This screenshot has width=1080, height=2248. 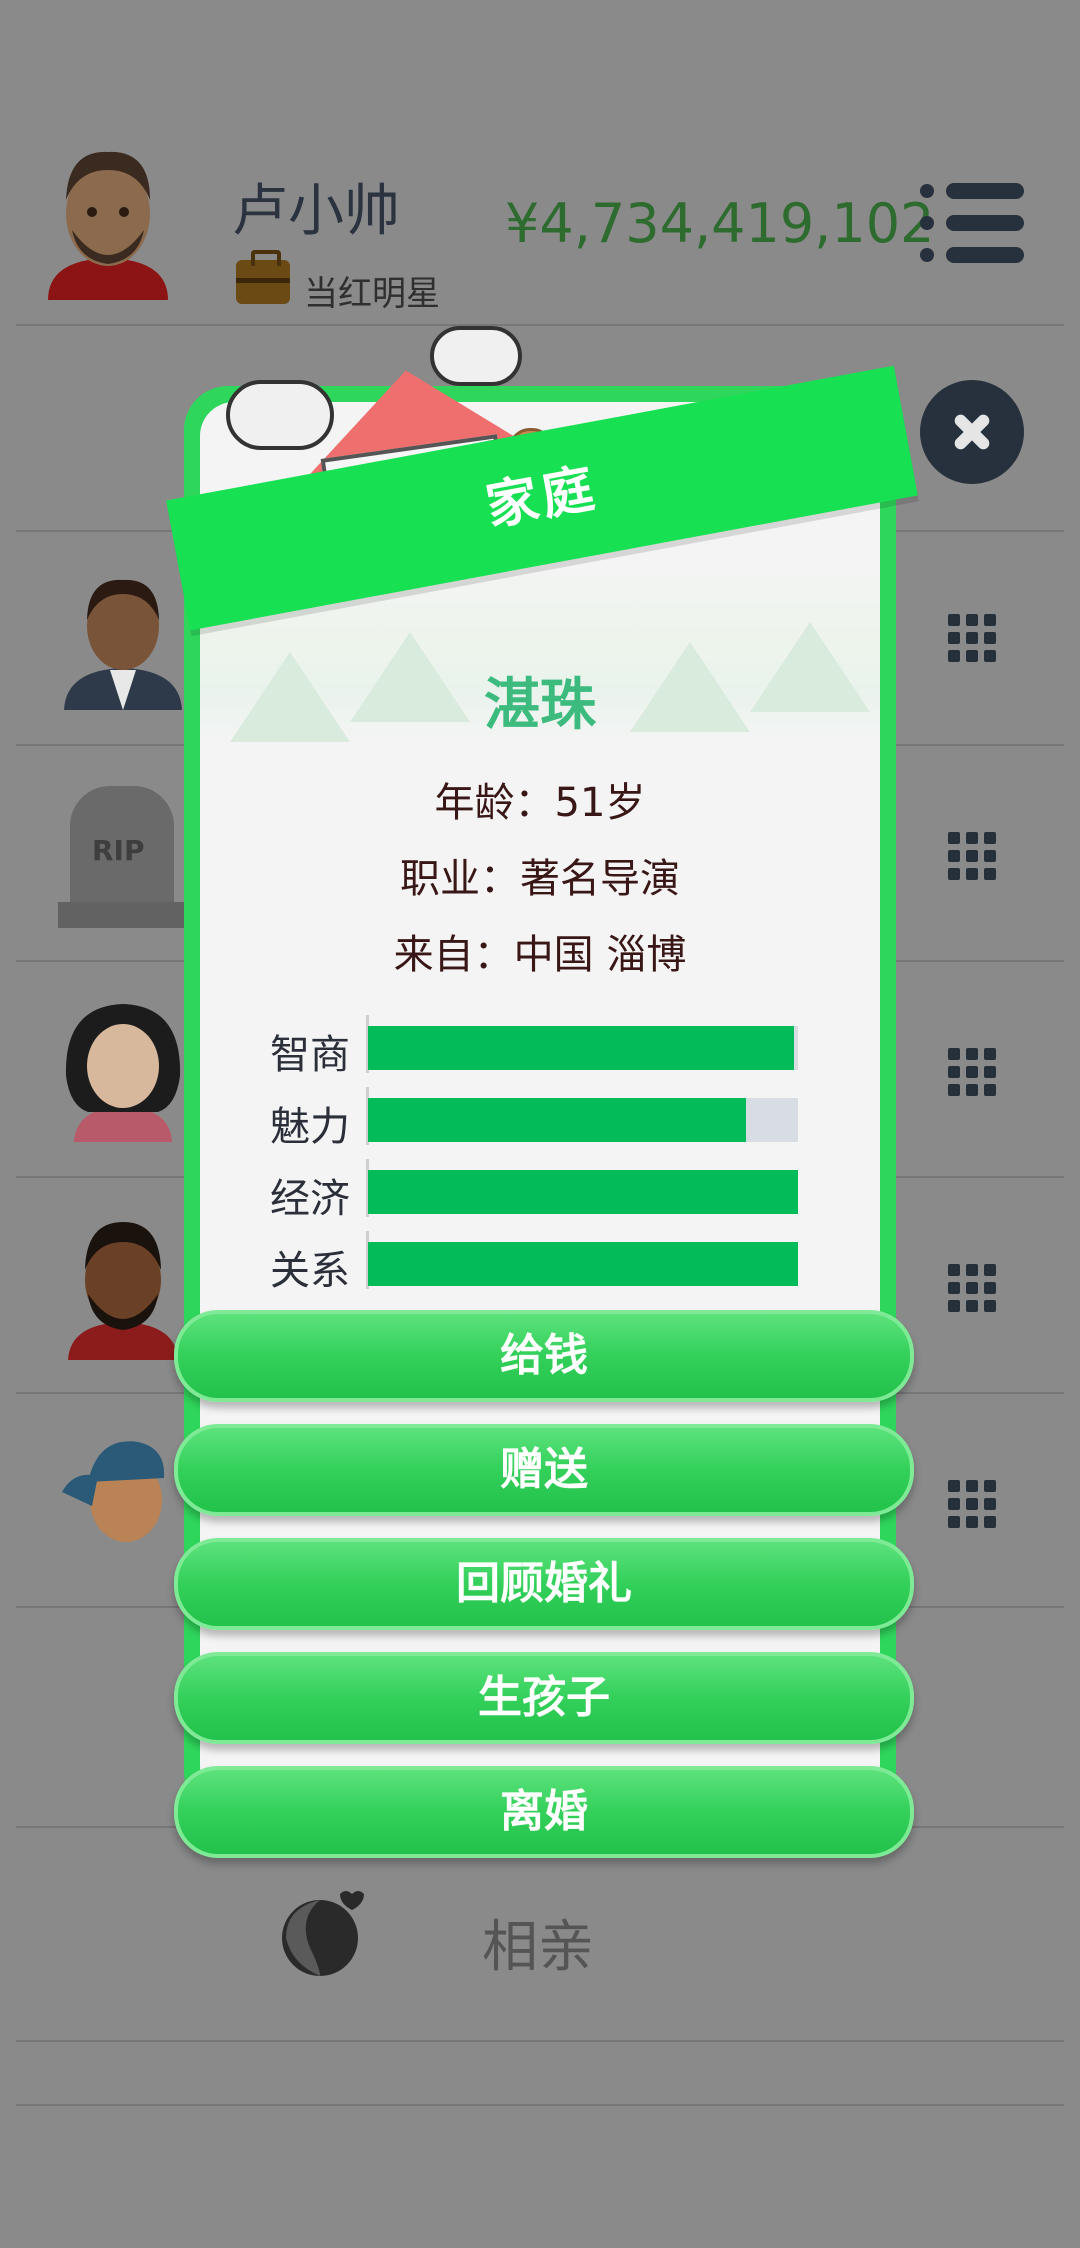 What do you see at coordinates (538, 1942) in the screenshot?
I see `dating-label: 相亲` at bounding box center [538, 1942].